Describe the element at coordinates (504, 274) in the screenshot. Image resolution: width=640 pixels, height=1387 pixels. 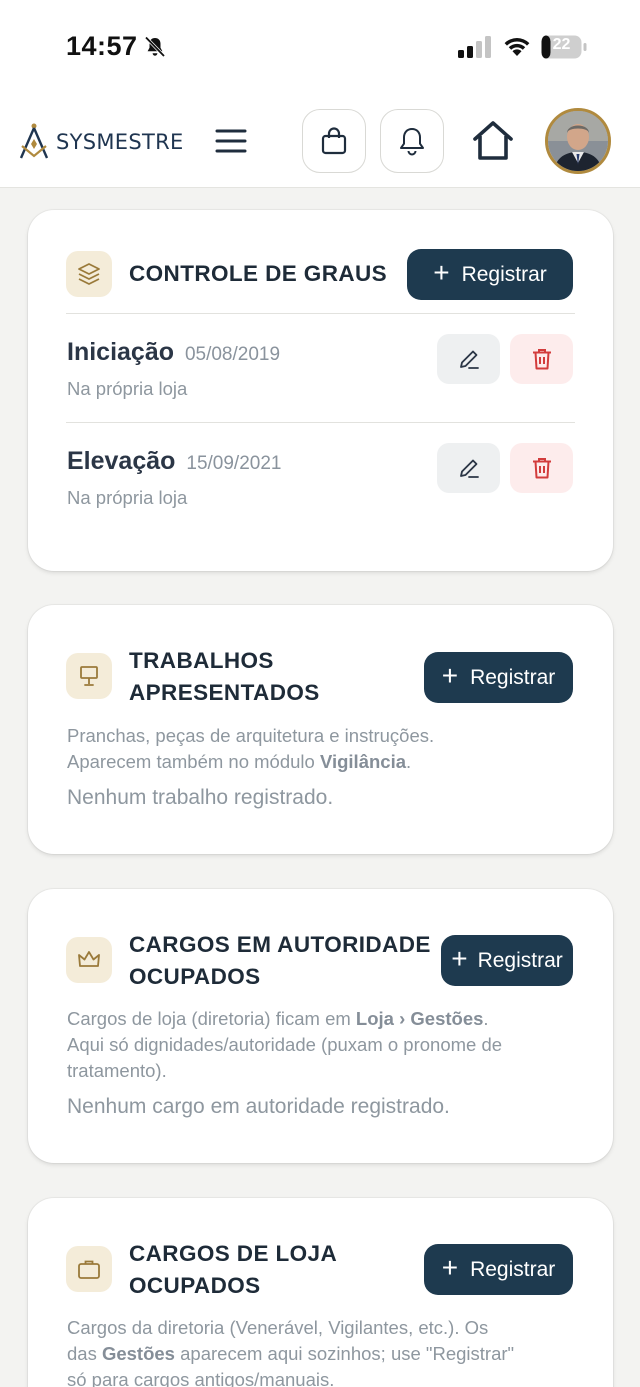
I see `grades-register-label: Registrar` at that location.